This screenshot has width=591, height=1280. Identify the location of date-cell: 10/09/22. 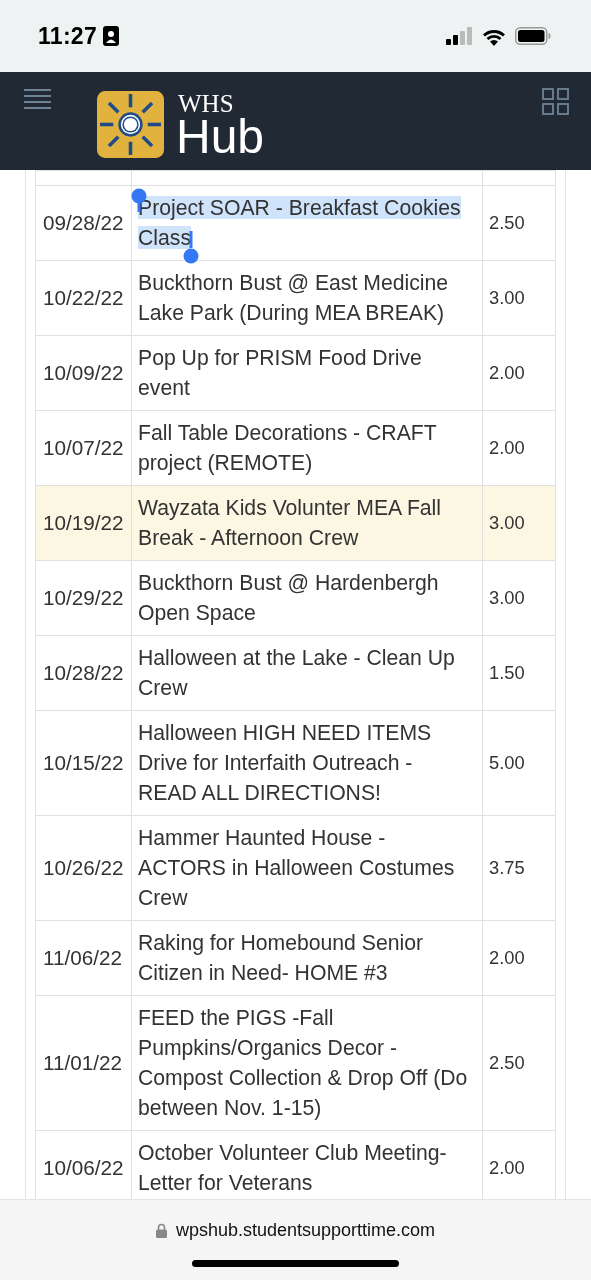
(83, 373).